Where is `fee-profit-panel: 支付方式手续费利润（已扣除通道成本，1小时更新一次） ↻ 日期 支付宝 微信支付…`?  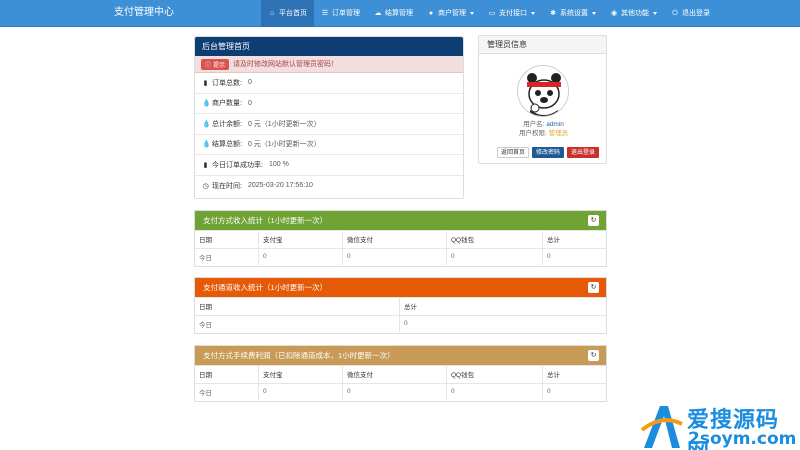 fee-profit-panel: 支付方式手续费利润（已扣除通道成本，1小时更新一次） ↻ 日期 支付宝 微信支付… is located at coordinates (400, 373).